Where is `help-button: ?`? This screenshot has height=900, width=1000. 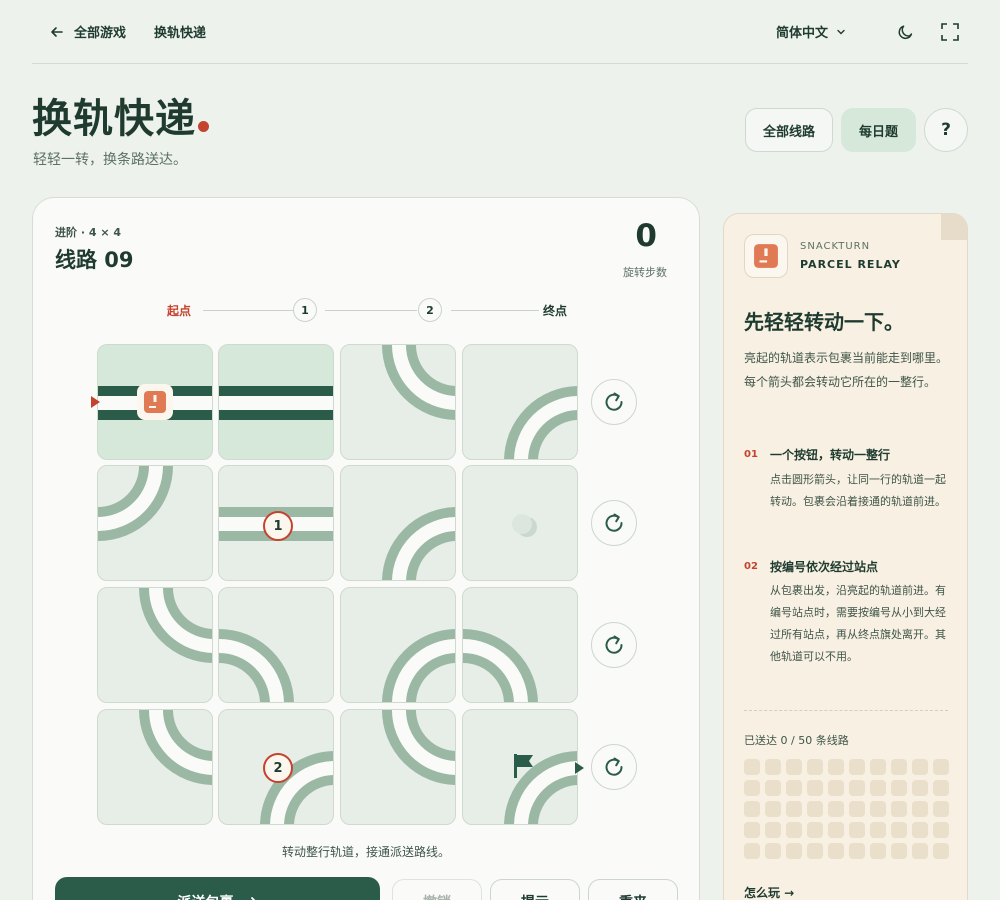
help-button: ? is located at coordinates (946, 130).